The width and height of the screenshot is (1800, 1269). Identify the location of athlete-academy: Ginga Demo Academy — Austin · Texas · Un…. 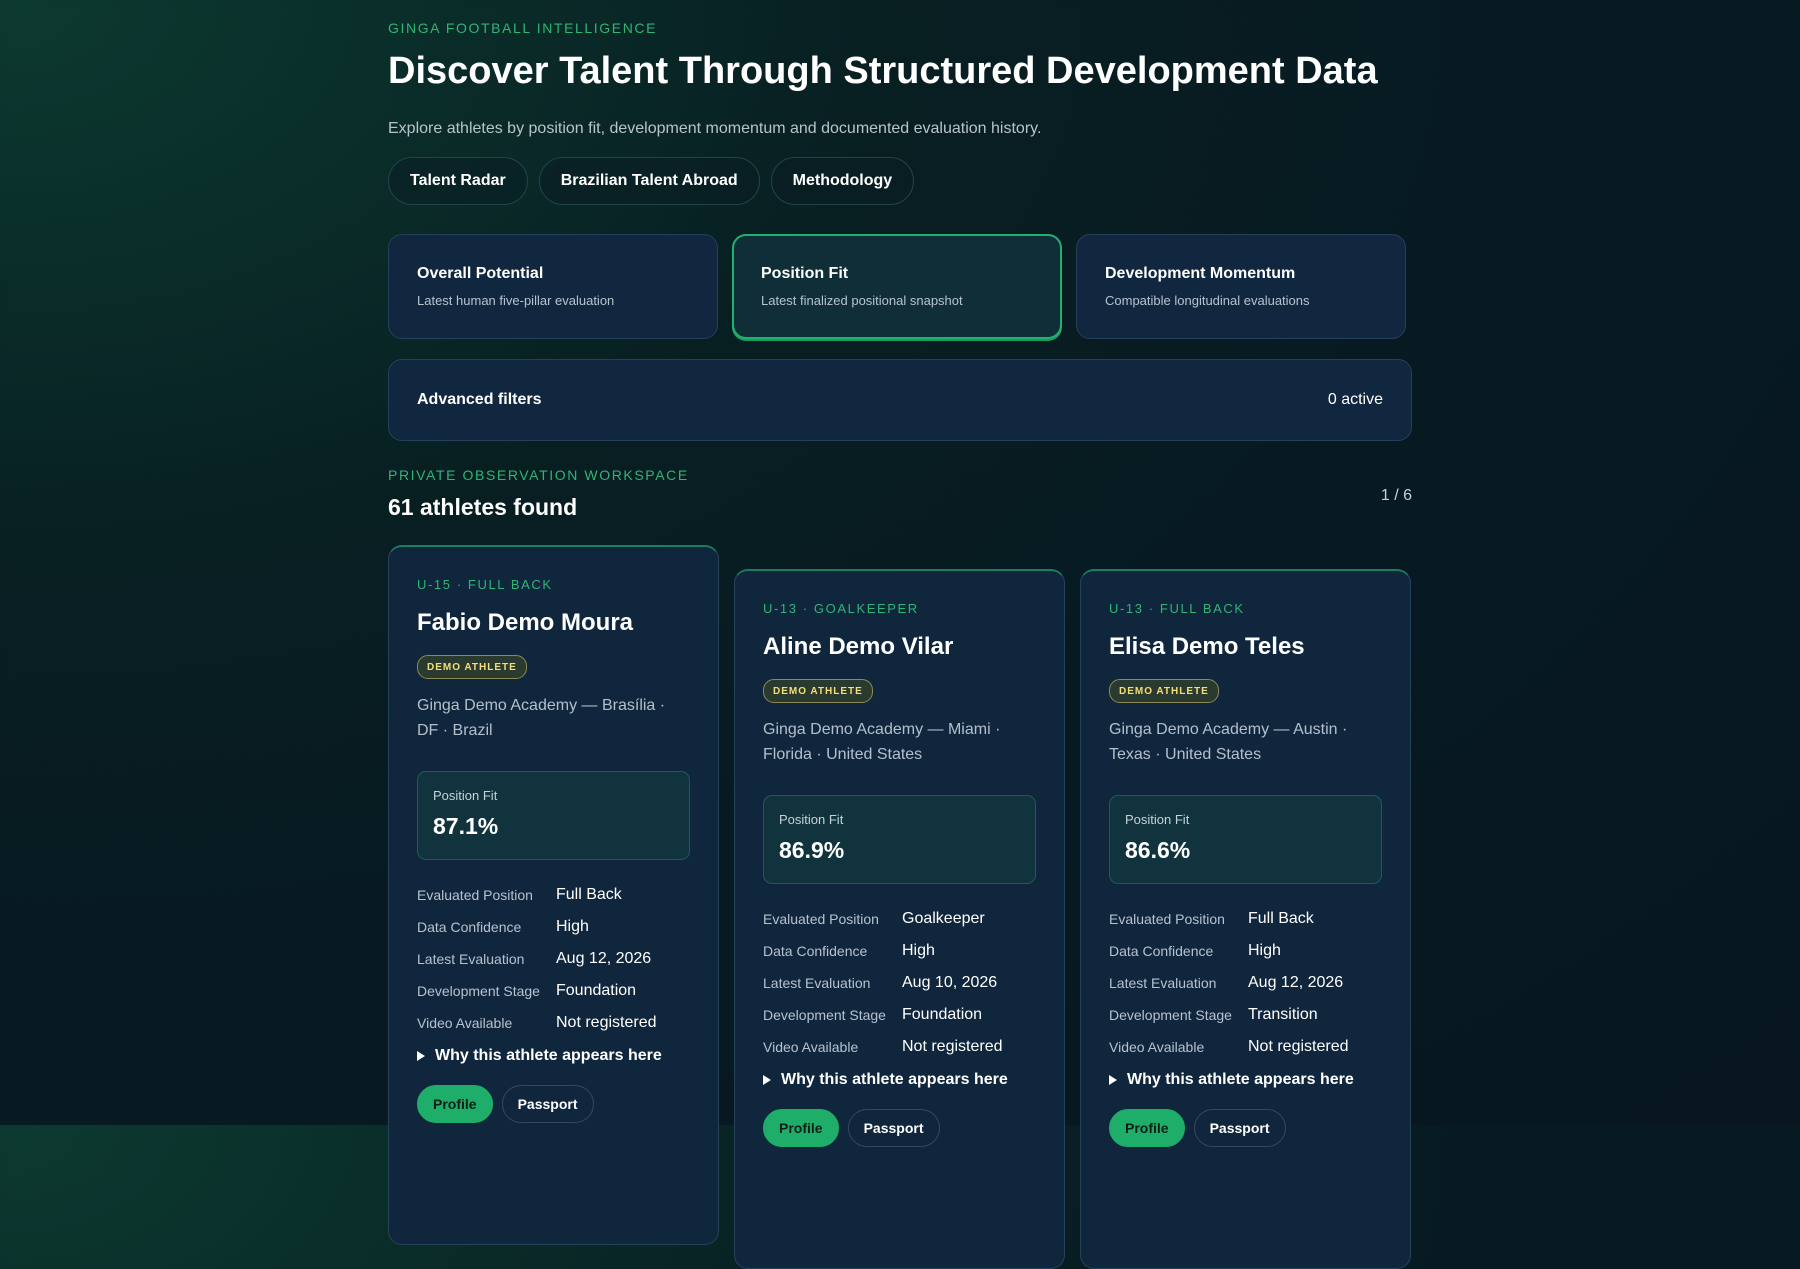
(1228, 742).